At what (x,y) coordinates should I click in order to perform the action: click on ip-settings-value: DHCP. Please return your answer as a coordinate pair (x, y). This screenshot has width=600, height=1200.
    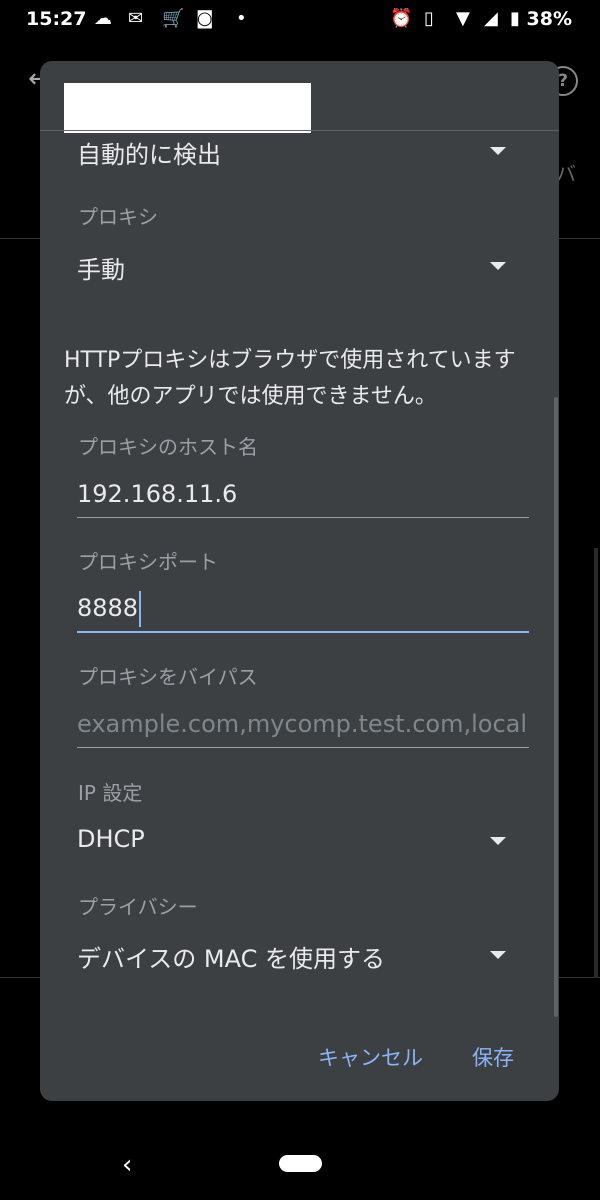
    Looking at the image, I should click on (111, 839).